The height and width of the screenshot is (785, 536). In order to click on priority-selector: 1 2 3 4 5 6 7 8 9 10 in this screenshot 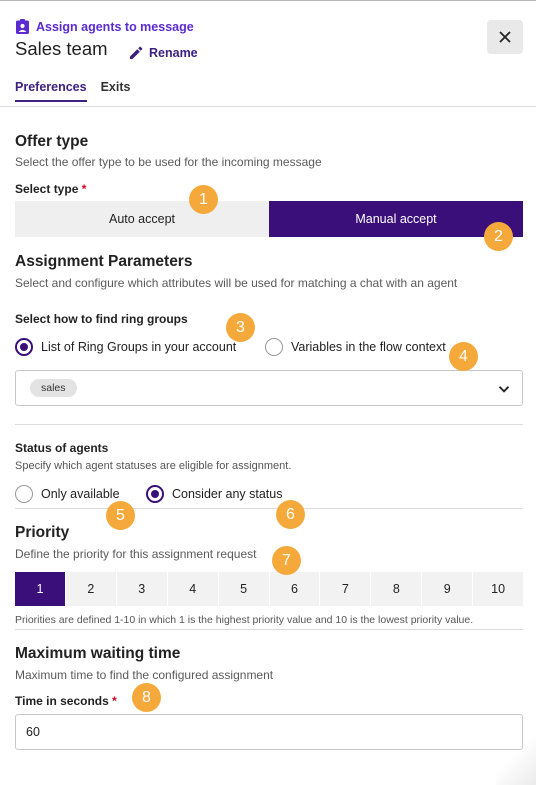, I will do `click(269, 589)`.